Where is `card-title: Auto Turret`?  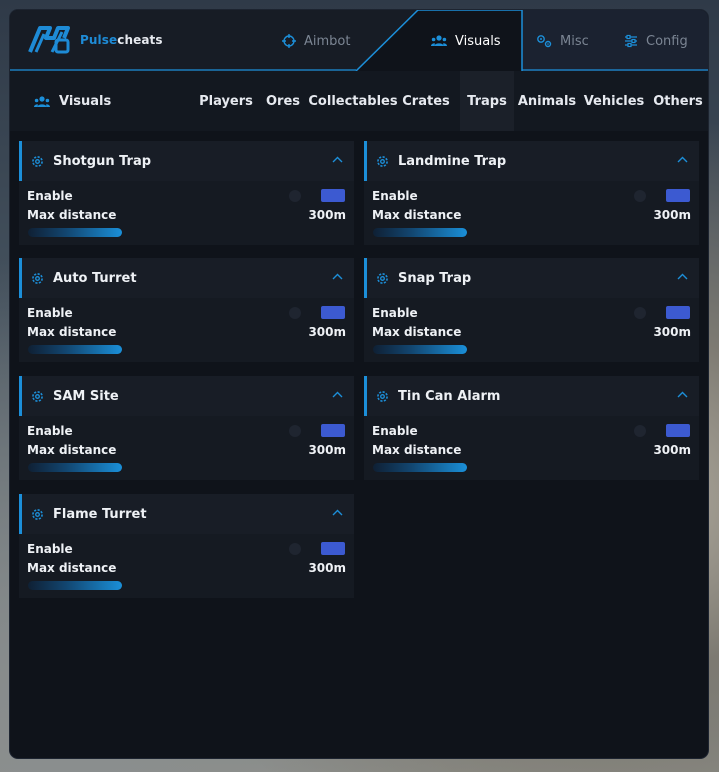
card-title: Auto Turret is located at coordinates (95, 278).